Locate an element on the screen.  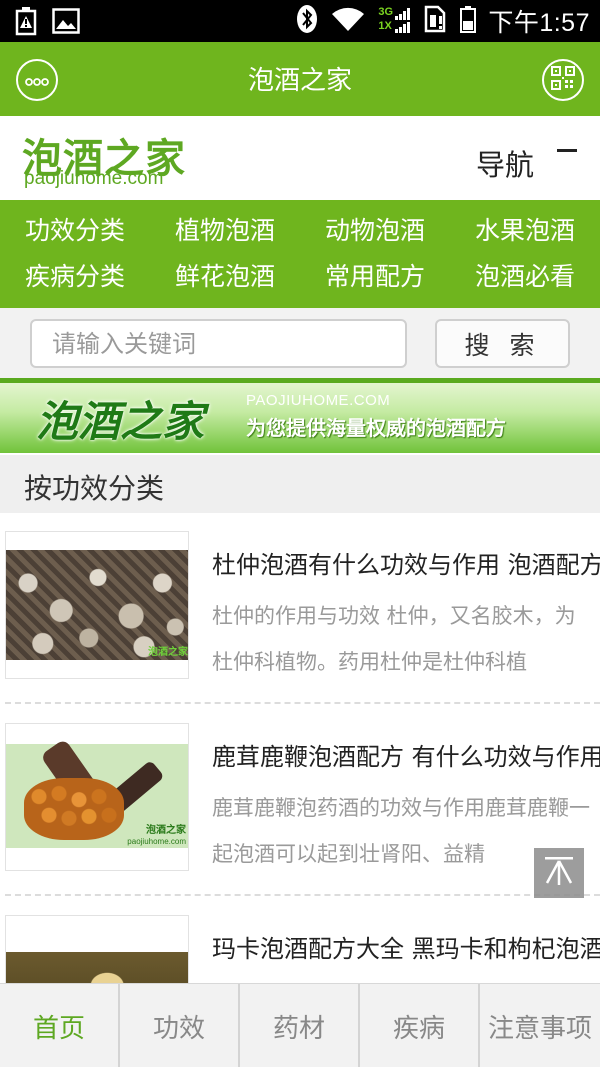
wifi-icon is located at coordinates (348, 21).